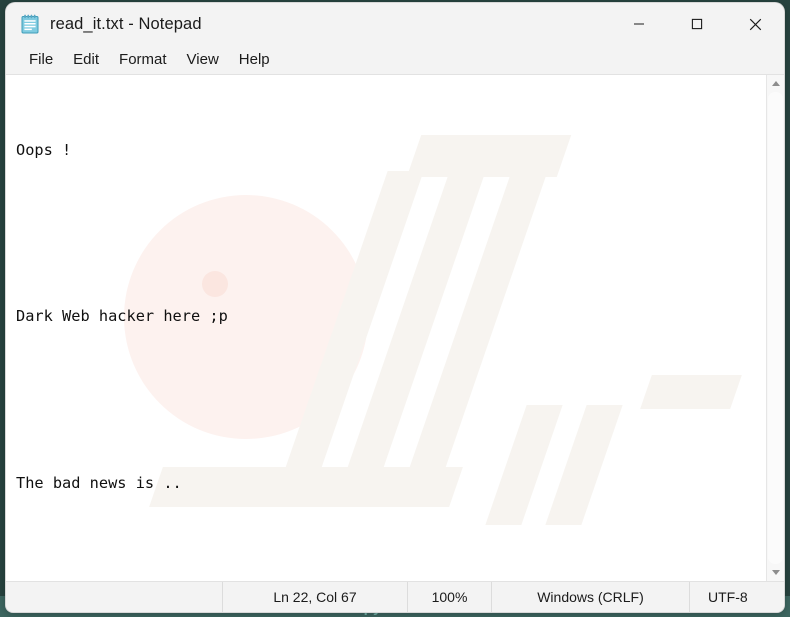 This screenshot has height=617, width=790. I want to click on status-zoom-level: 100%, so click(449, 597).